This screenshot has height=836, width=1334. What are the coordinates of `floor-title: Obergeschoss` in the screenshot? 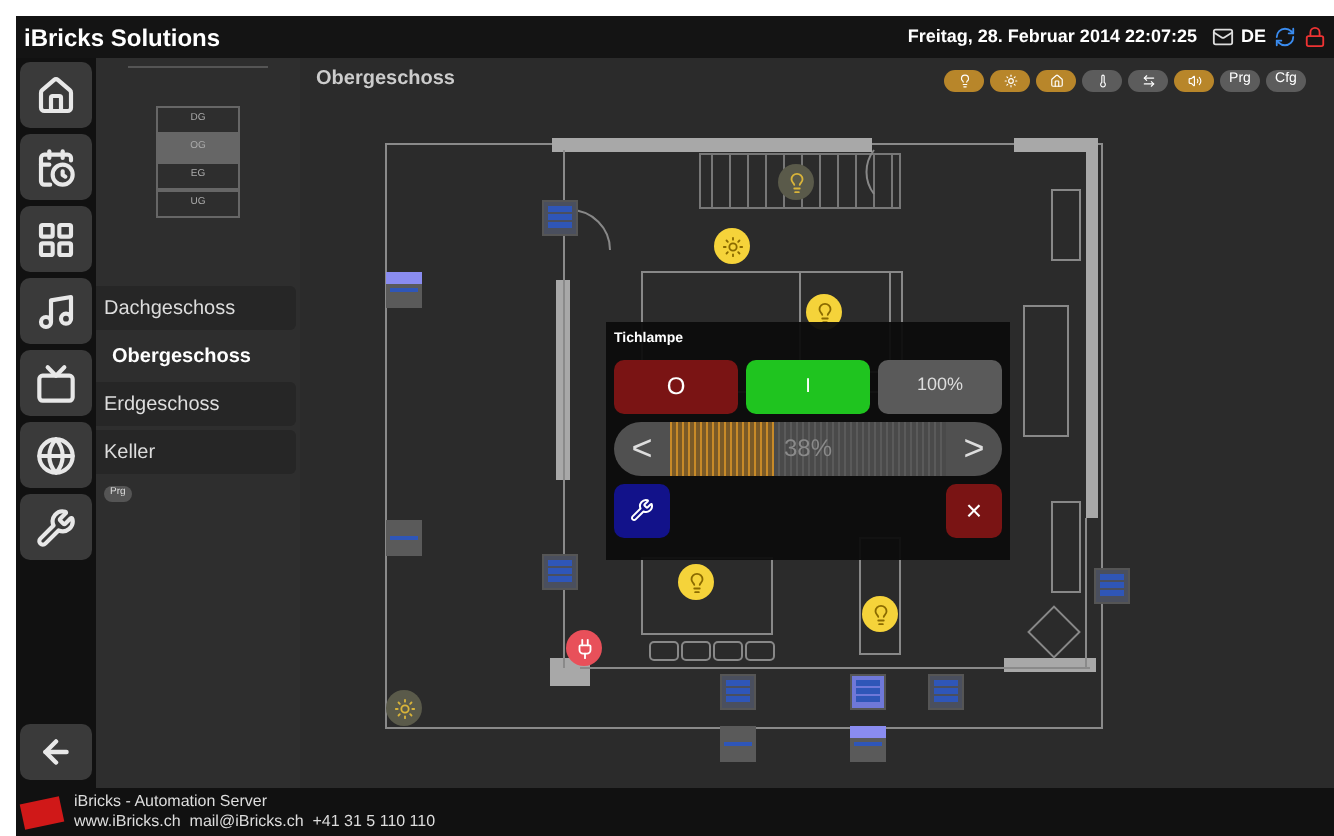 It's located at (385, 80).